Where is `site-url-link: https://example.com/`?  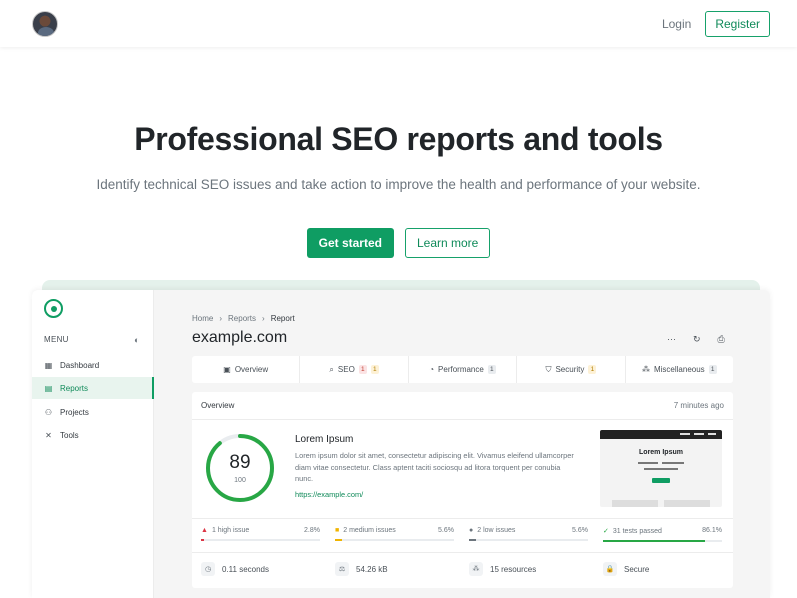
site-url-link: https://example.com/ is located at coordinates (329, 494).